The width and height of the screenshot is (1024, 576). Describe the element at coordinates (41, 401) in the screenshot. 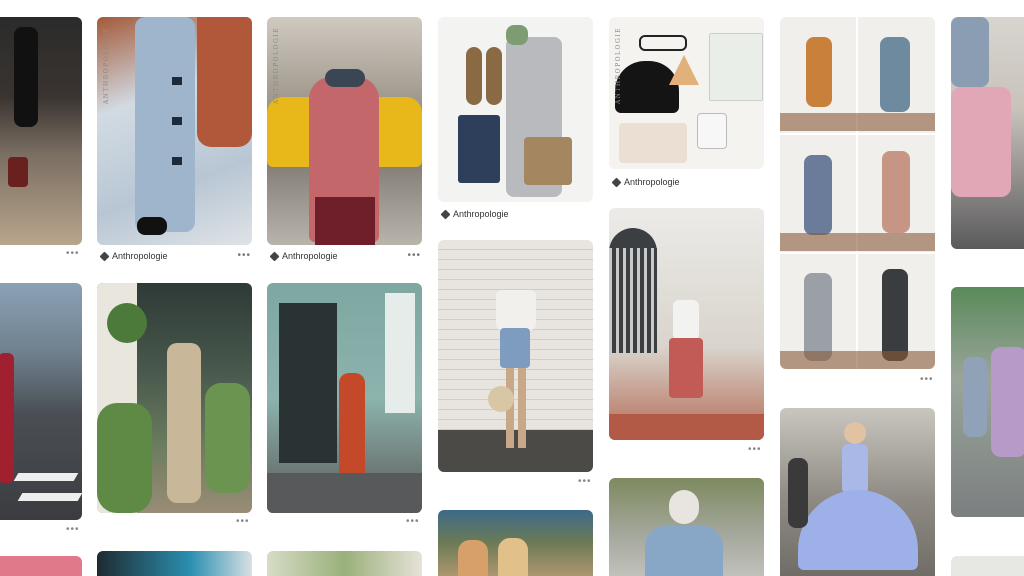

I see `pin-crosswalk-dress` at that location.